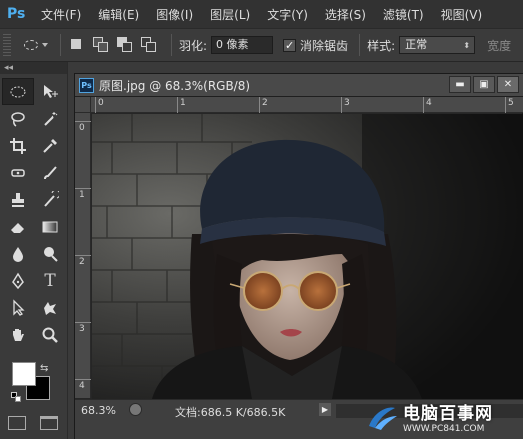 This screenshot has width=523, height=439. I want to click on type-tool: T, so click(50, 280).